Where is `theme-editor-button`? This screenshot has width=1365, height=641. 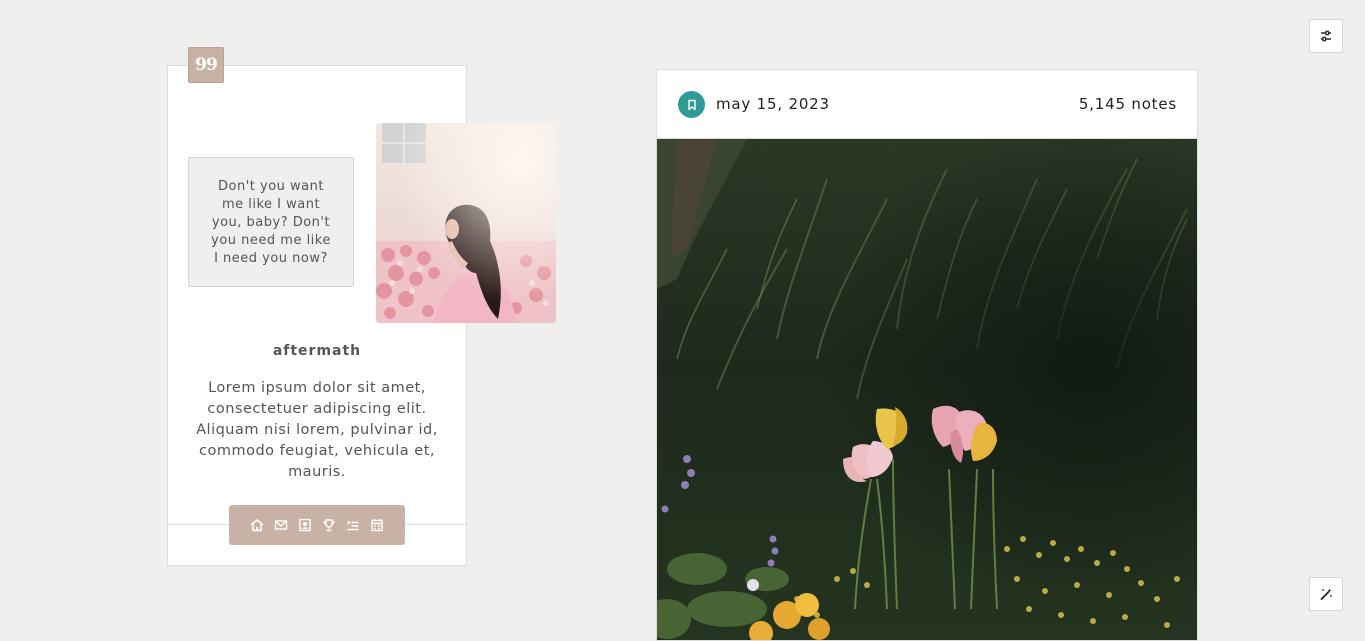
theme-editor-button is located at coordinates (1326, 594).